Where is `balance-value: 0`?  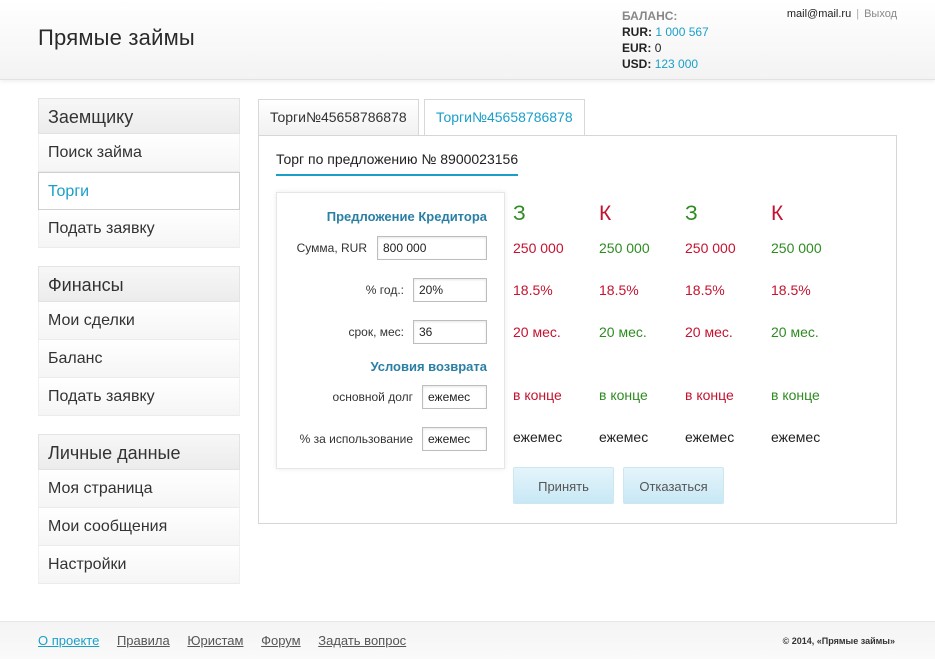
balance-value: 0 is located at coordinates (658, 48).